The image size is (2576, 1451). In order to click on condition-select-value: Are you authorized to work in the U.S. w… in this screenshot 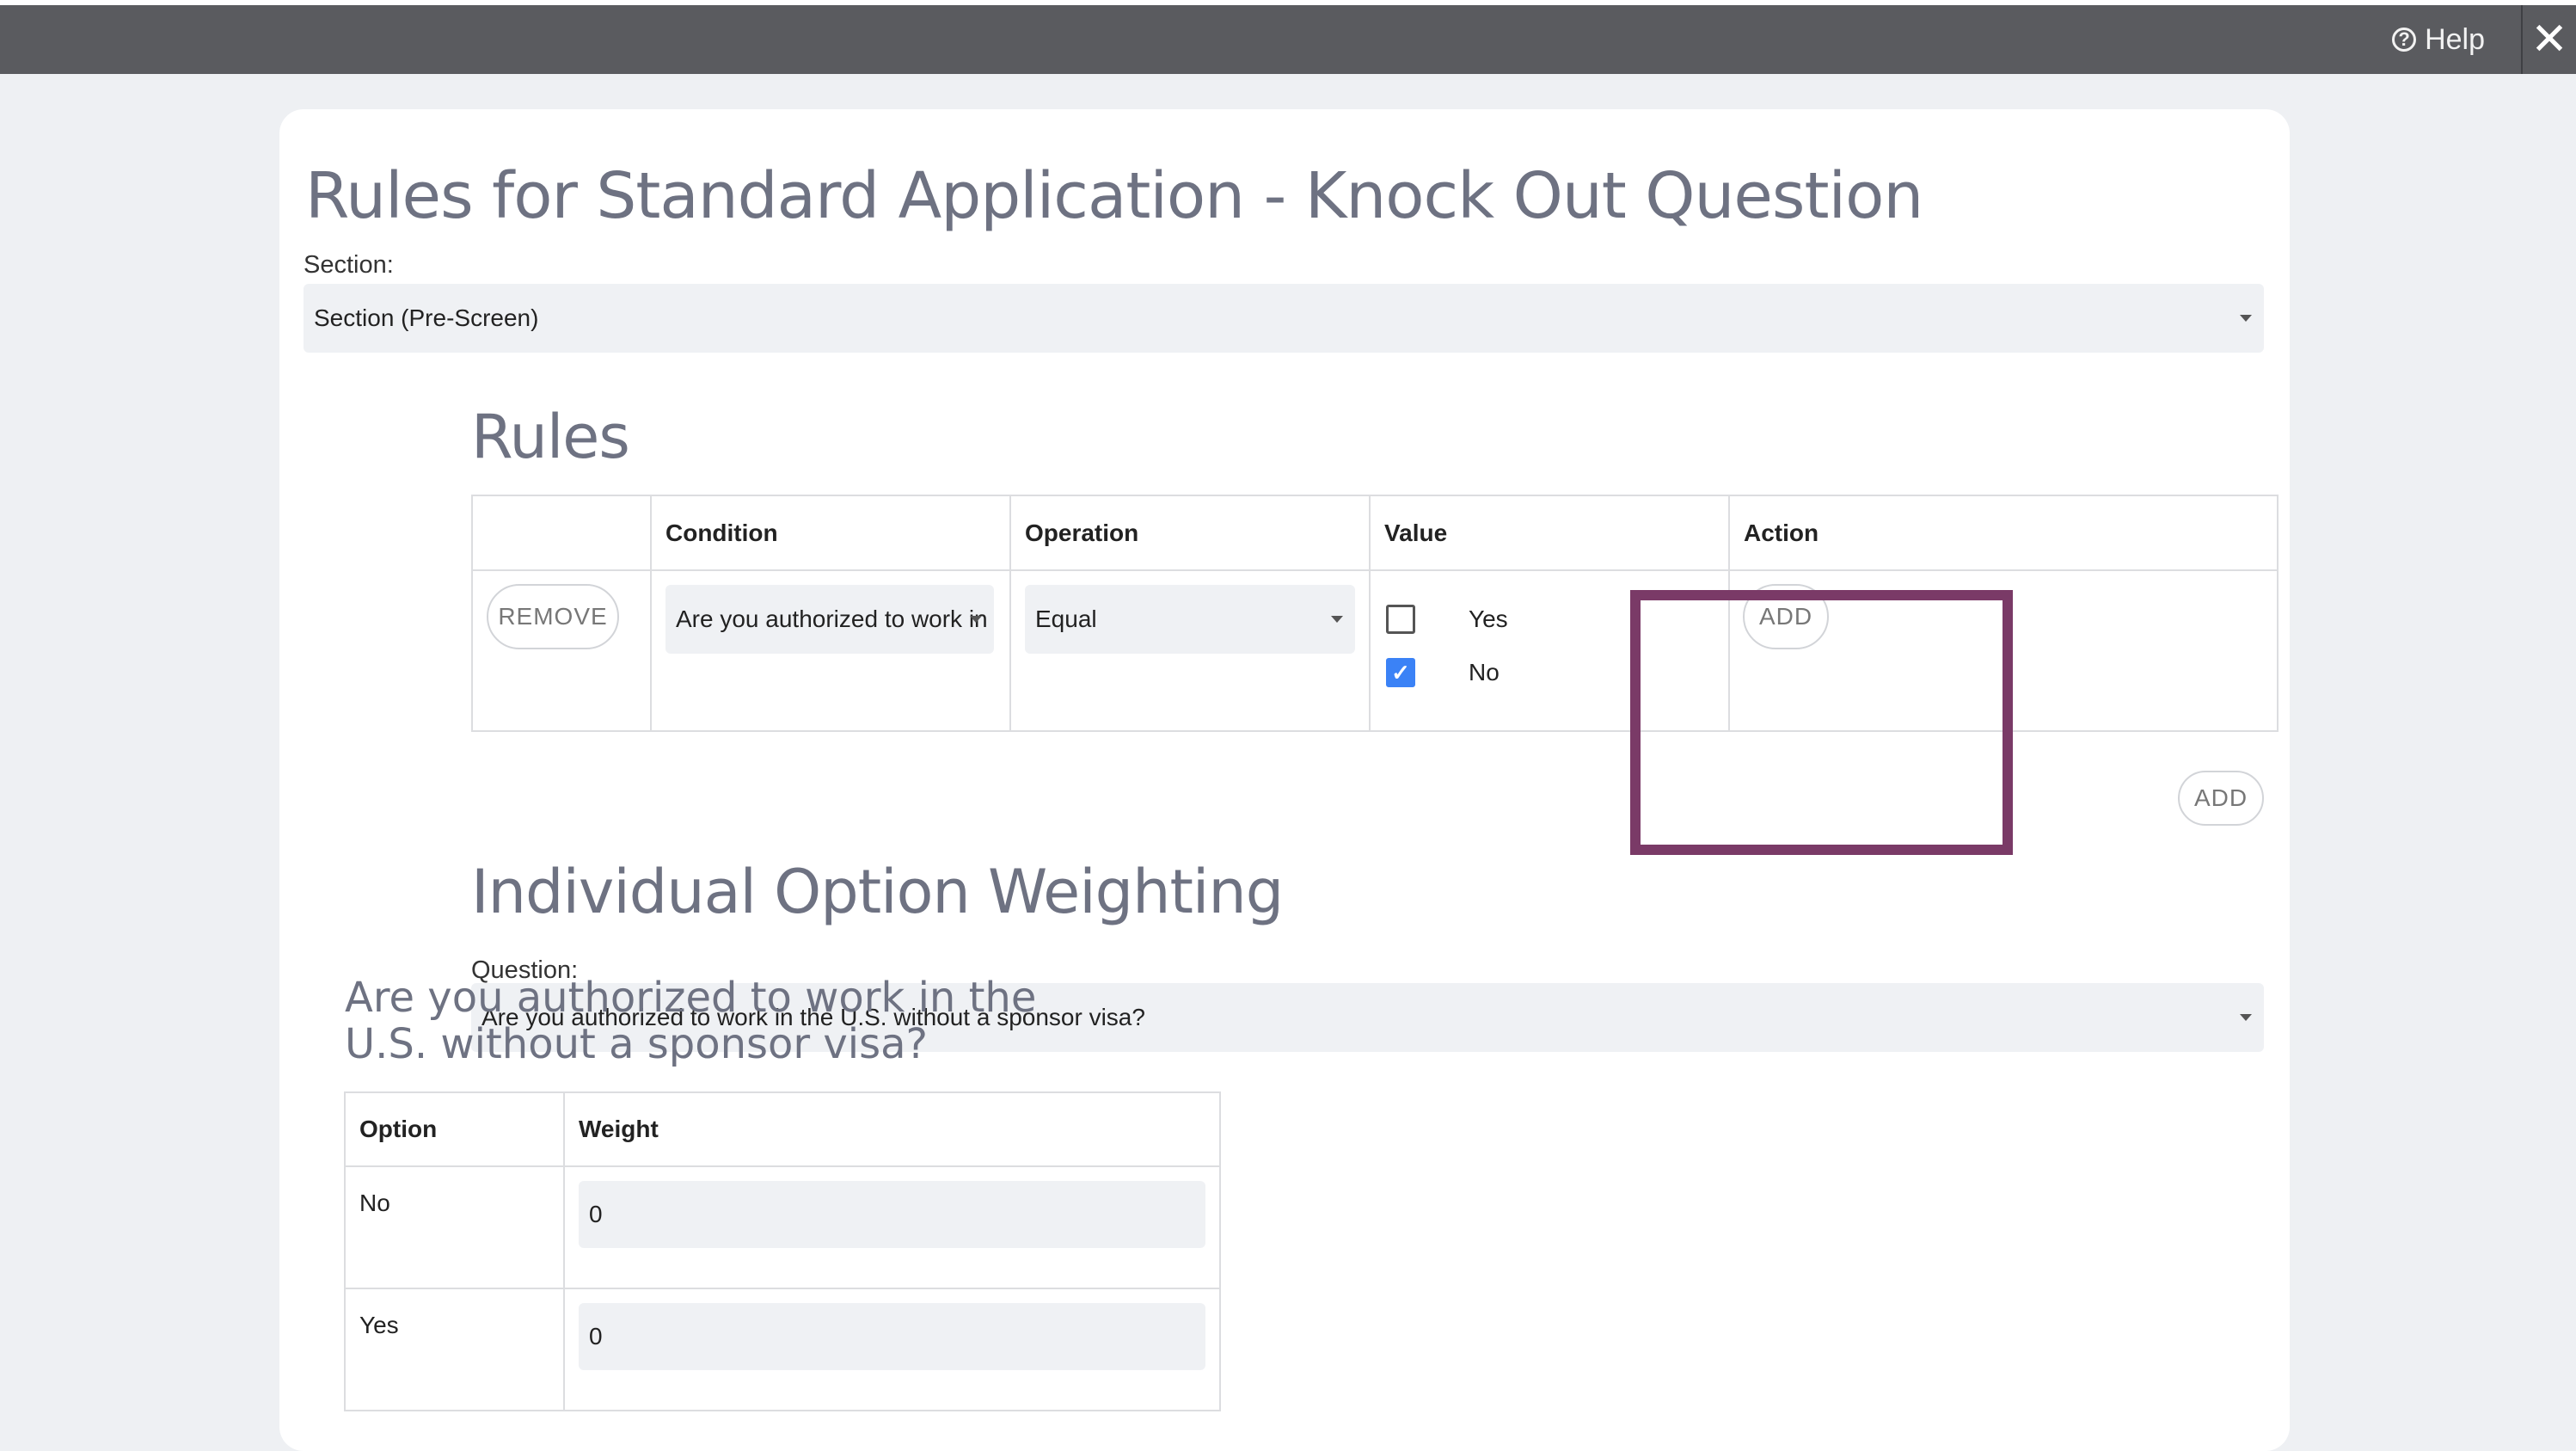, I will do `click(835, 619)`.